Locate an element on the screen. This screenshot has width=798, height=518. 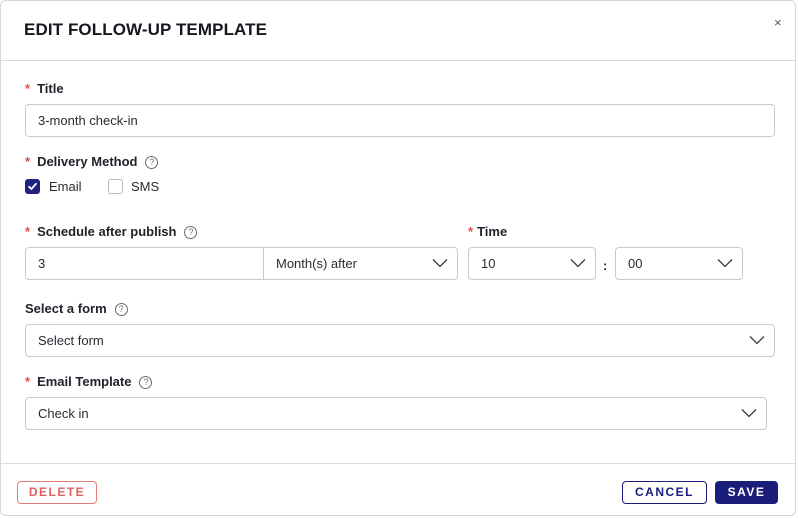
checkmark-icon is located at coordinates (32, 186).